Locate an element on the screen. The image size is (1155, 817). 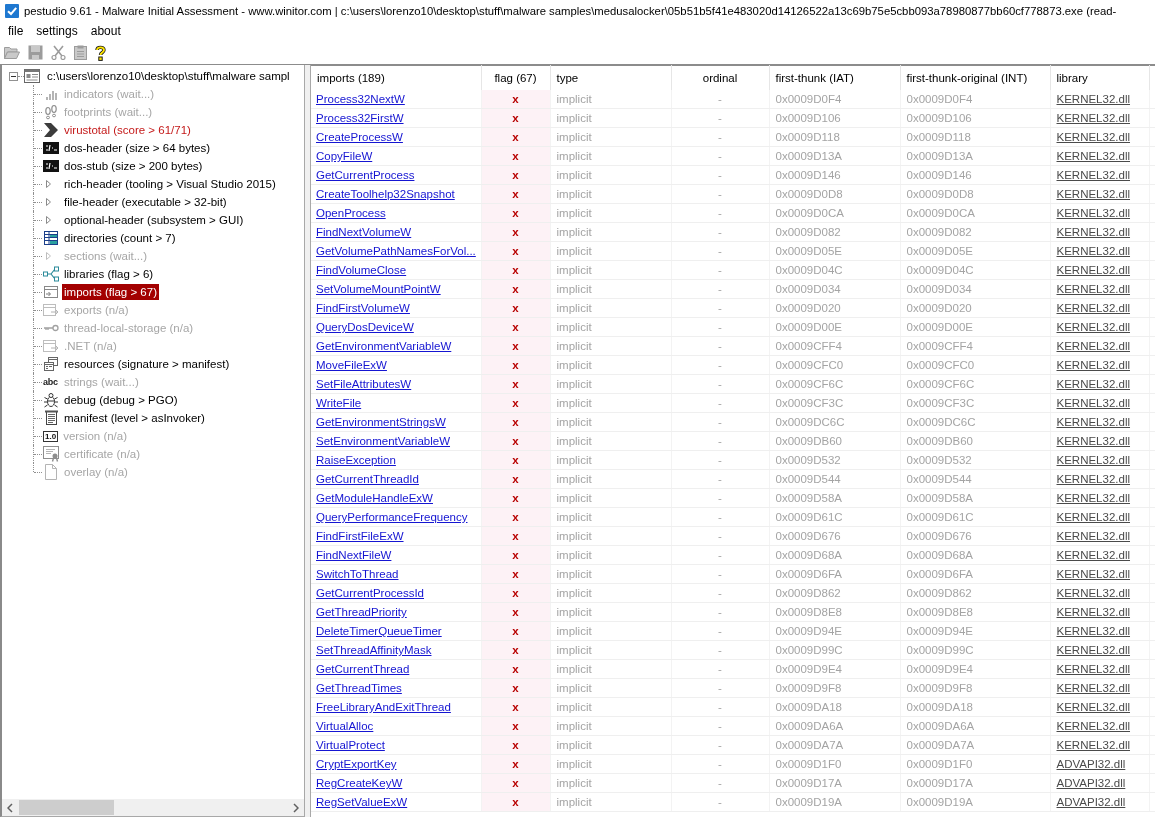
import-link: QueryDosDeviceW is located at coordinates (365, 327).